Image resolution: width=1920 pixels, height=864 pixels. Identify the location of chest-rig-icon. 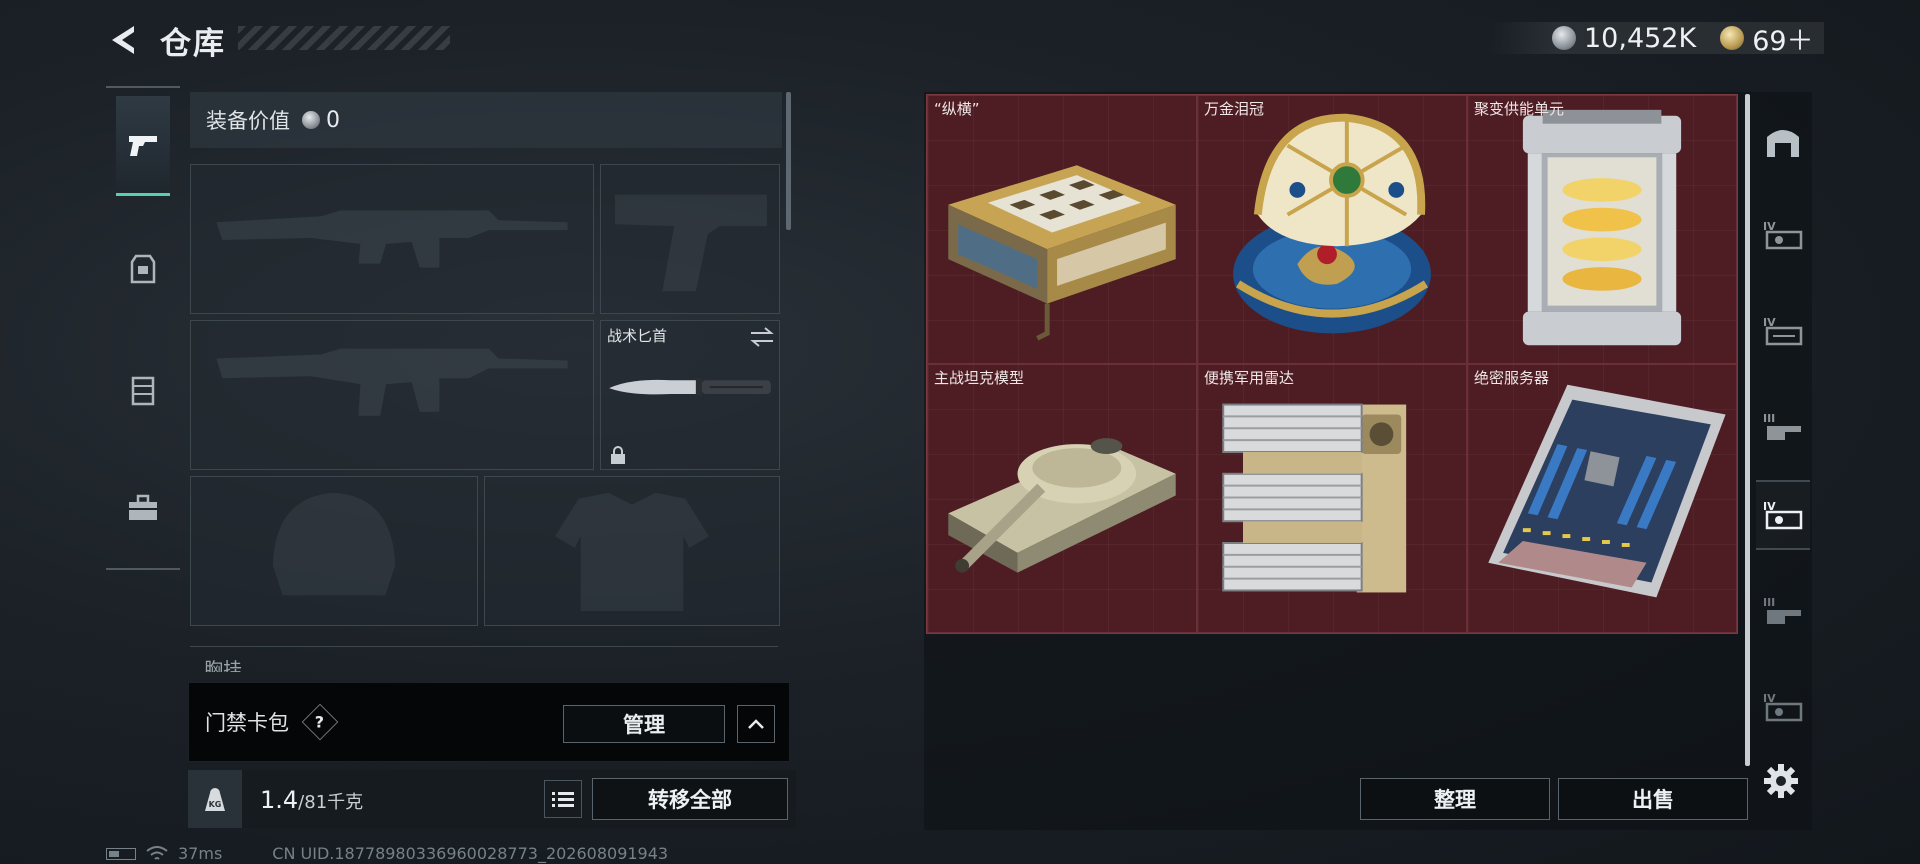
(143, 391).